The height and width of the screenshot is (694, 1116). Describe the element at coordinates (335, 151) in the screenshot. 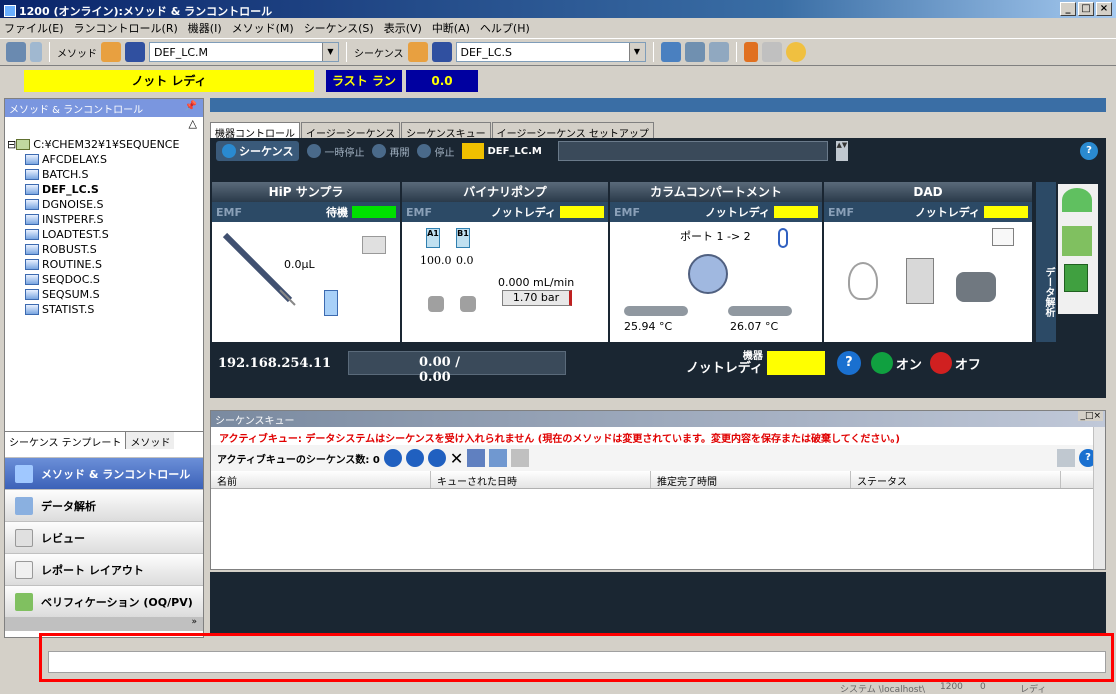

I see `pause-button: 一時停止` at that location.